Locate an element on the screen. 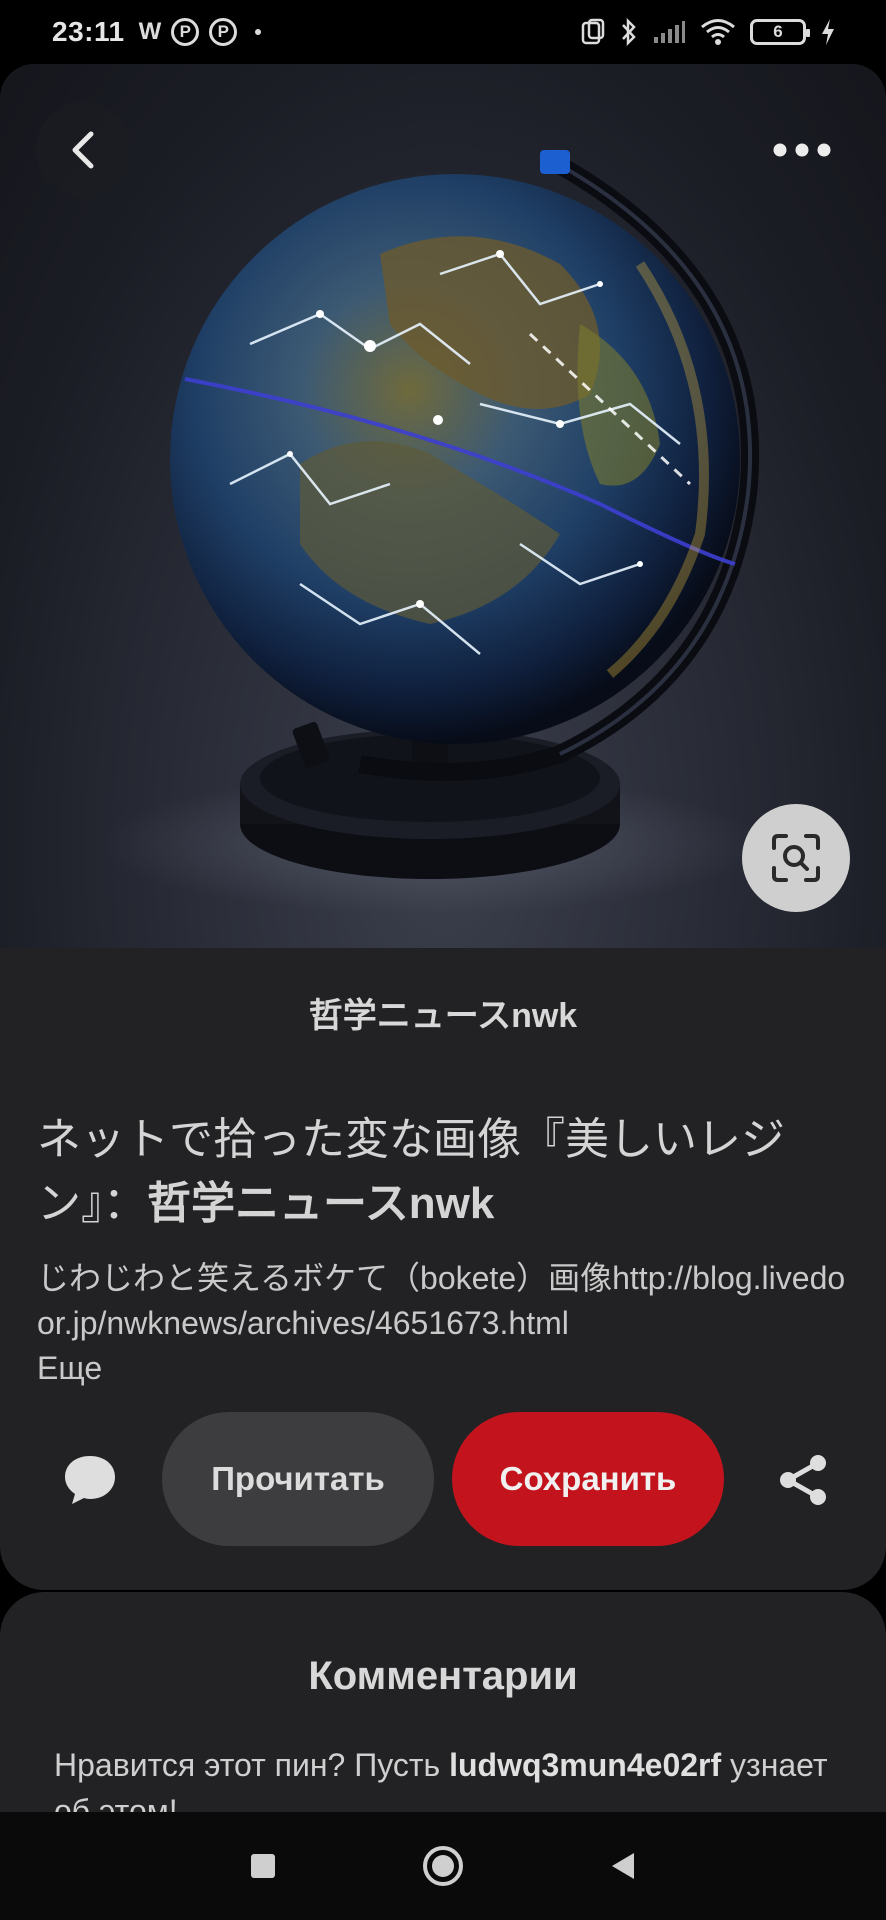  share-icon is located at coordinates (803, 1480).